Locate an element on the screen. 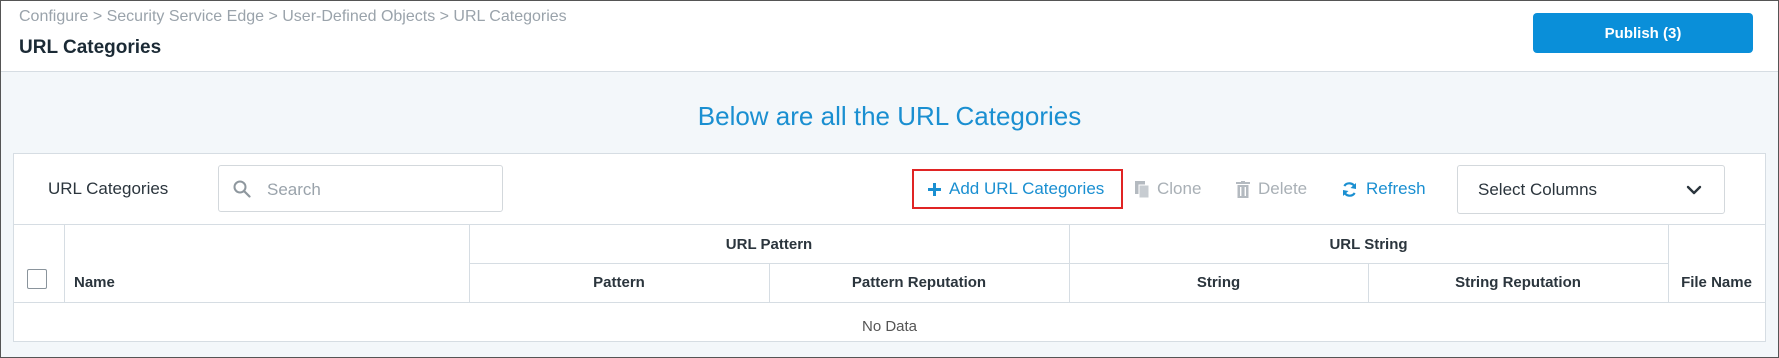  refresh-label: Refresh is located at coordinates (1396, 188).